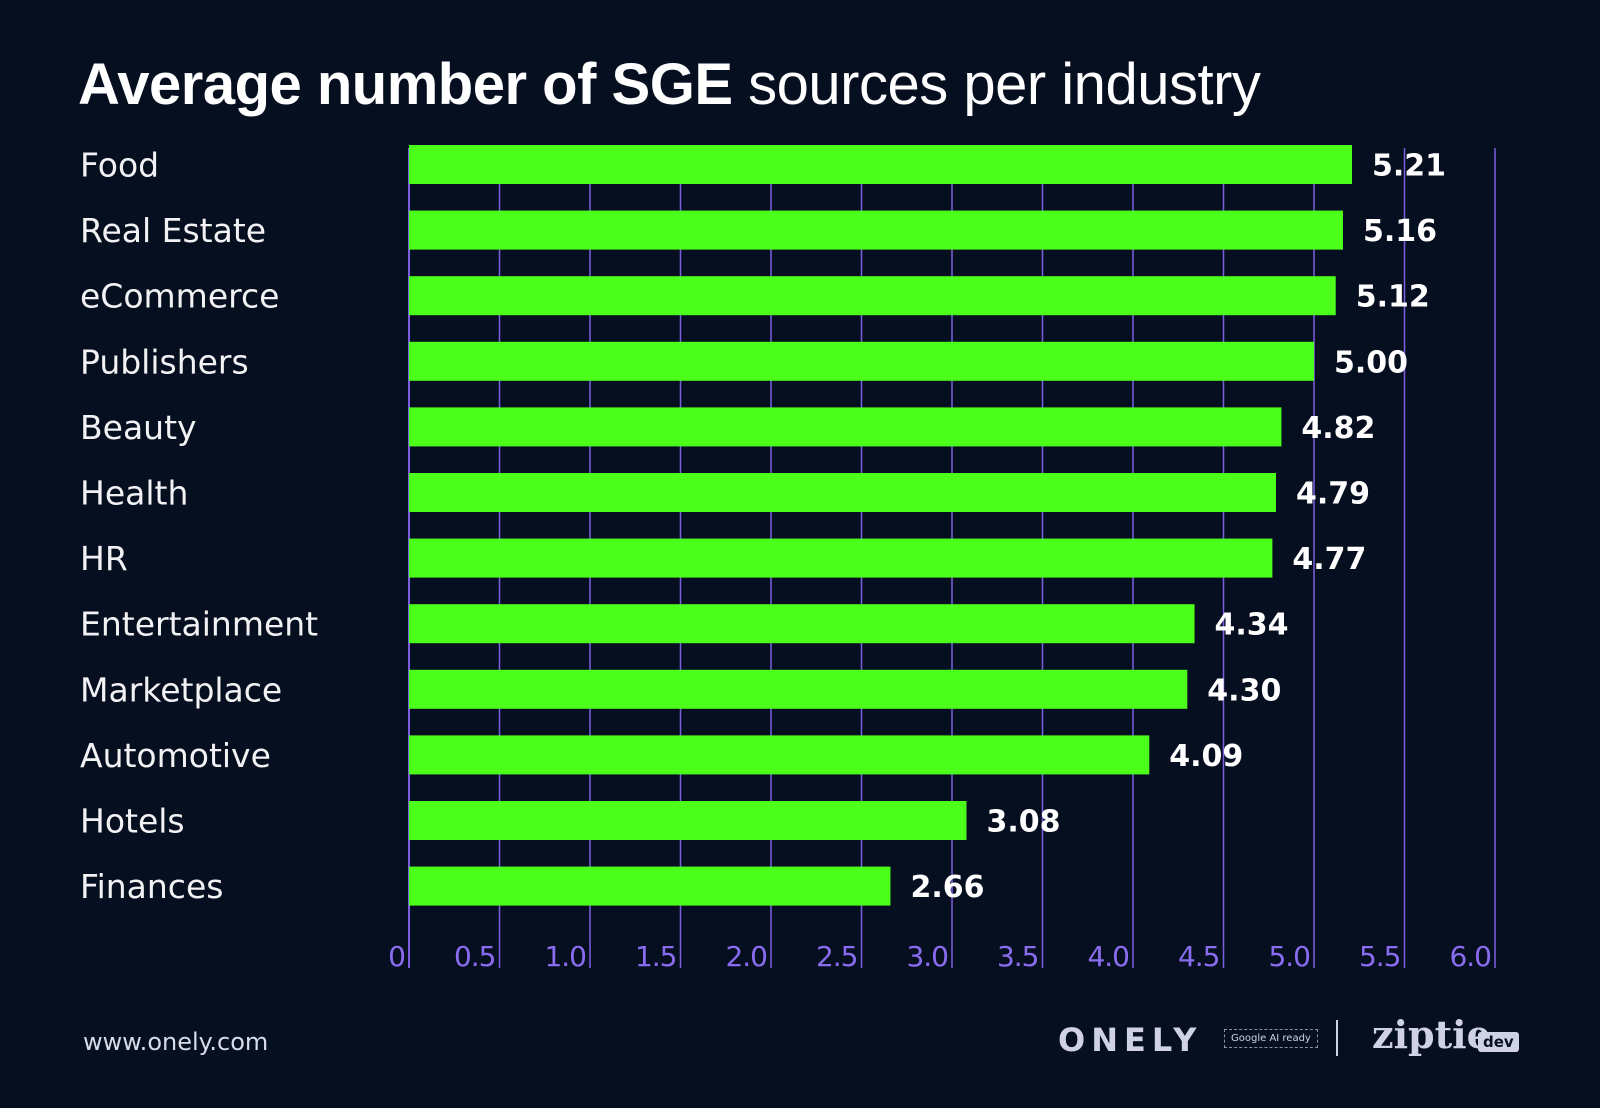  I want to click on x-tick-label: 4.0, so click(1108, 956).